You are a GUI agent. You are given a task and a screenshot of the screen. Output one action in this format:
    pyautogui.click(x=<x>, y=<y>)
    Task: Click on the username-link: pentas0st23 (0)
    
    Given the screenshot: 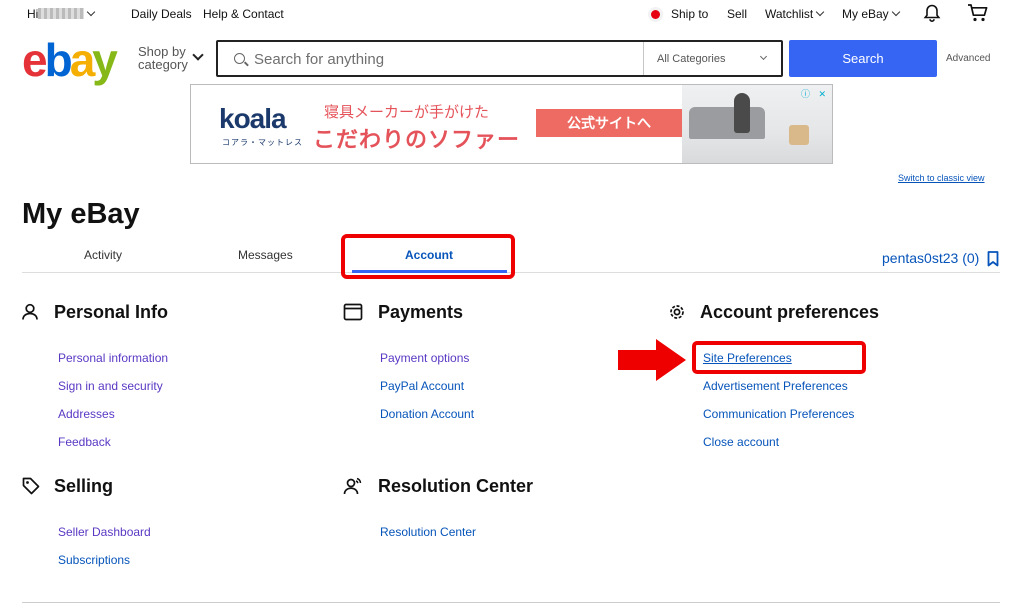 What is the action you would take?
    pyautogui.click(x=930, y=258)
    